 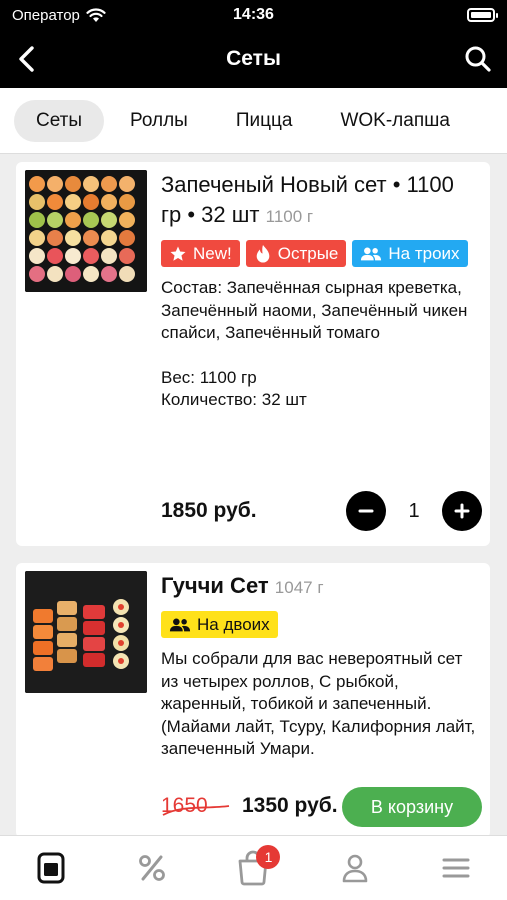 What do you see at coordinates (59, 120) in the screenshot?
I see `tab-sets: Сеты` at bounding box center [59, 120].